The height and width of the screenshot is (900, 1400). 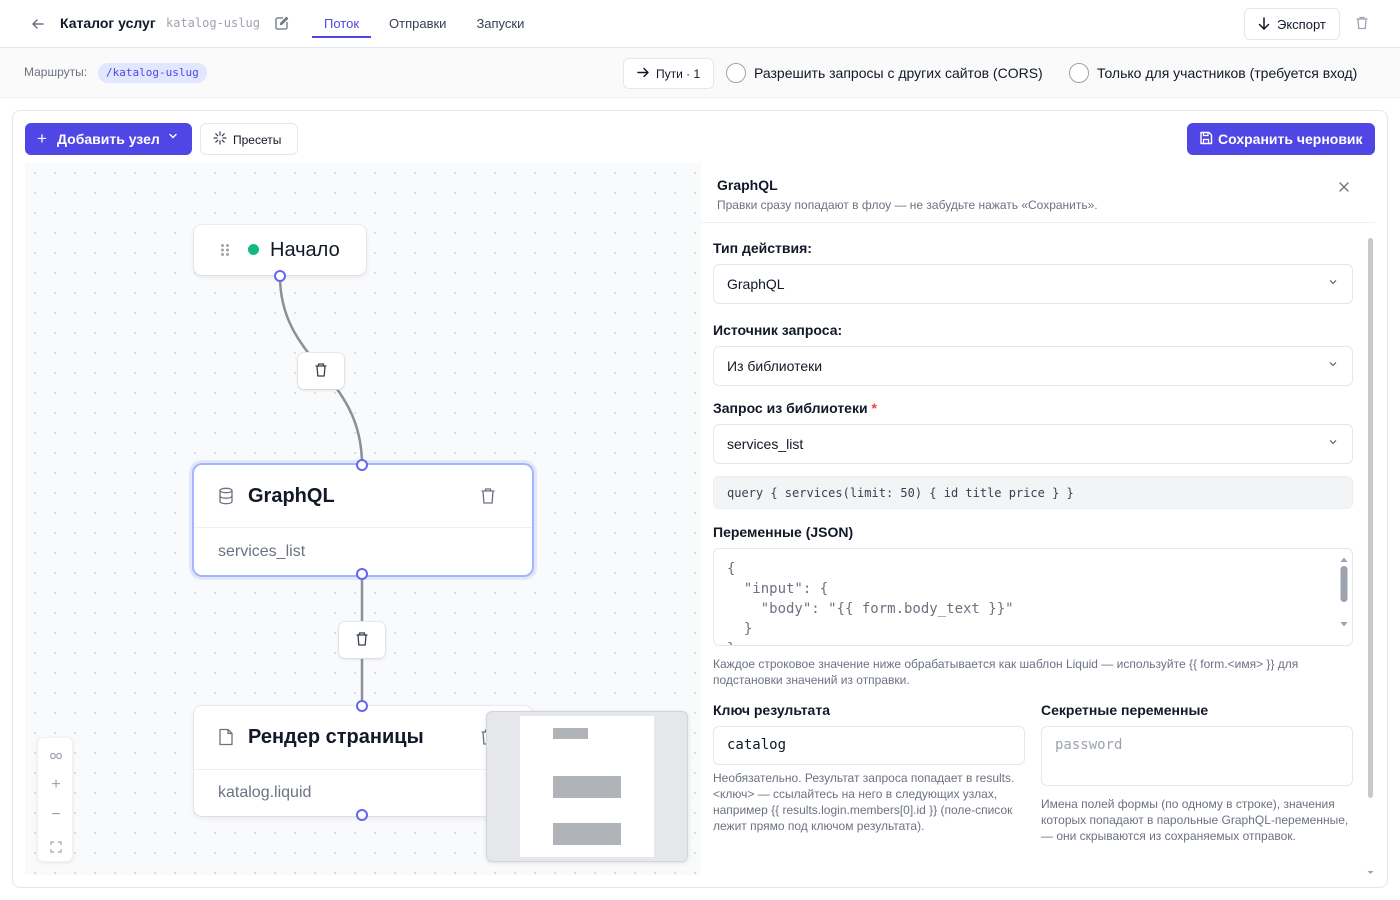 What do you see at coordinates (152, 73) in the screenshot?
I see `route-chip: /katalog-uslug` at bounding box center [152, 73].